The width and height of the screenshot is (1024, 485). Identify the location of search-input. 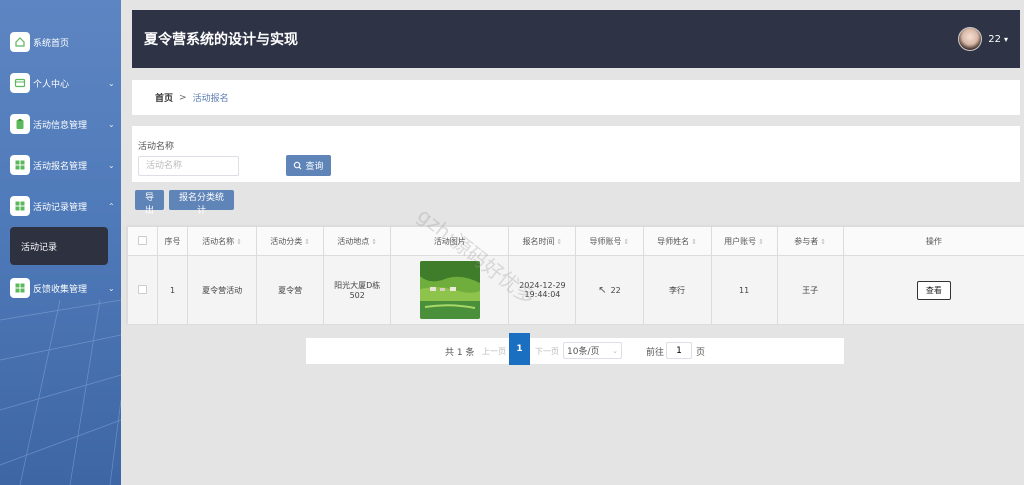
(188, 166).